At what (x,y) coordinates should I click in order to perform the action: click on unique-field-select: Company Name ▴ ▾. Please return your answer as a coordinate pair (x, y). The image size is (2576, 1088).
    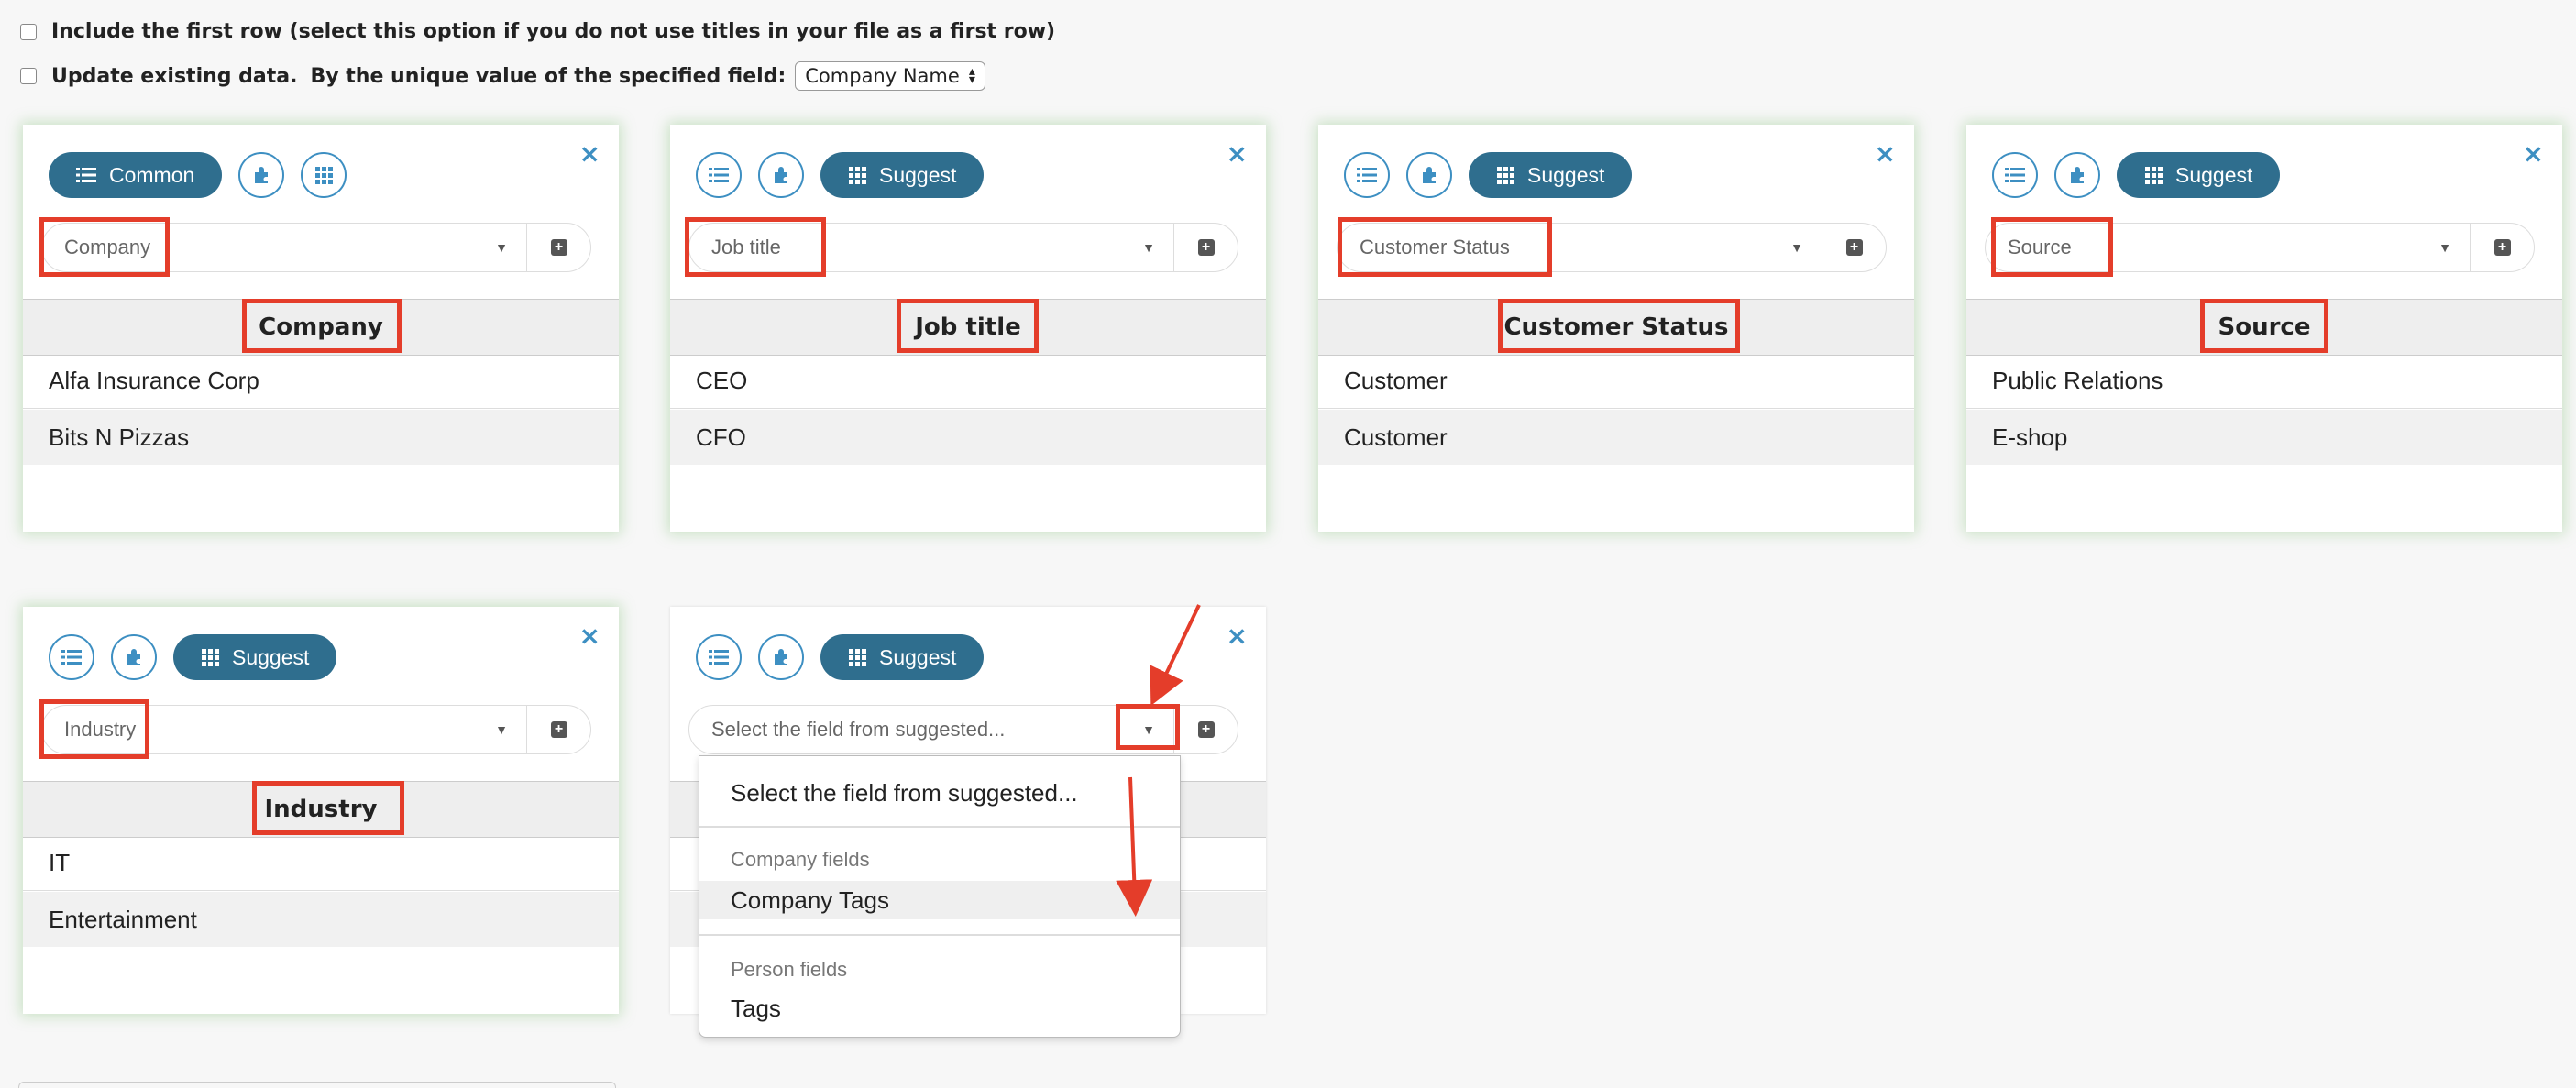
    Looking at the image, I should click on (890, 76).